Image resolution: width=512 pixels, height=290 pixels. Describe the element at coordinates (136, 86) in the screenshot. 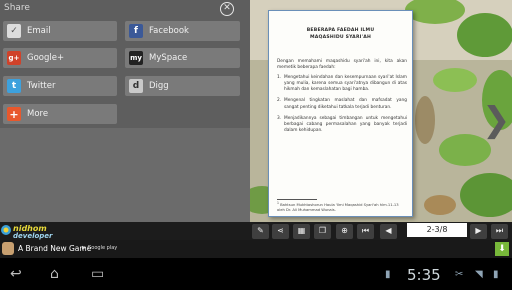

I see `digg-icon: d` at that location.